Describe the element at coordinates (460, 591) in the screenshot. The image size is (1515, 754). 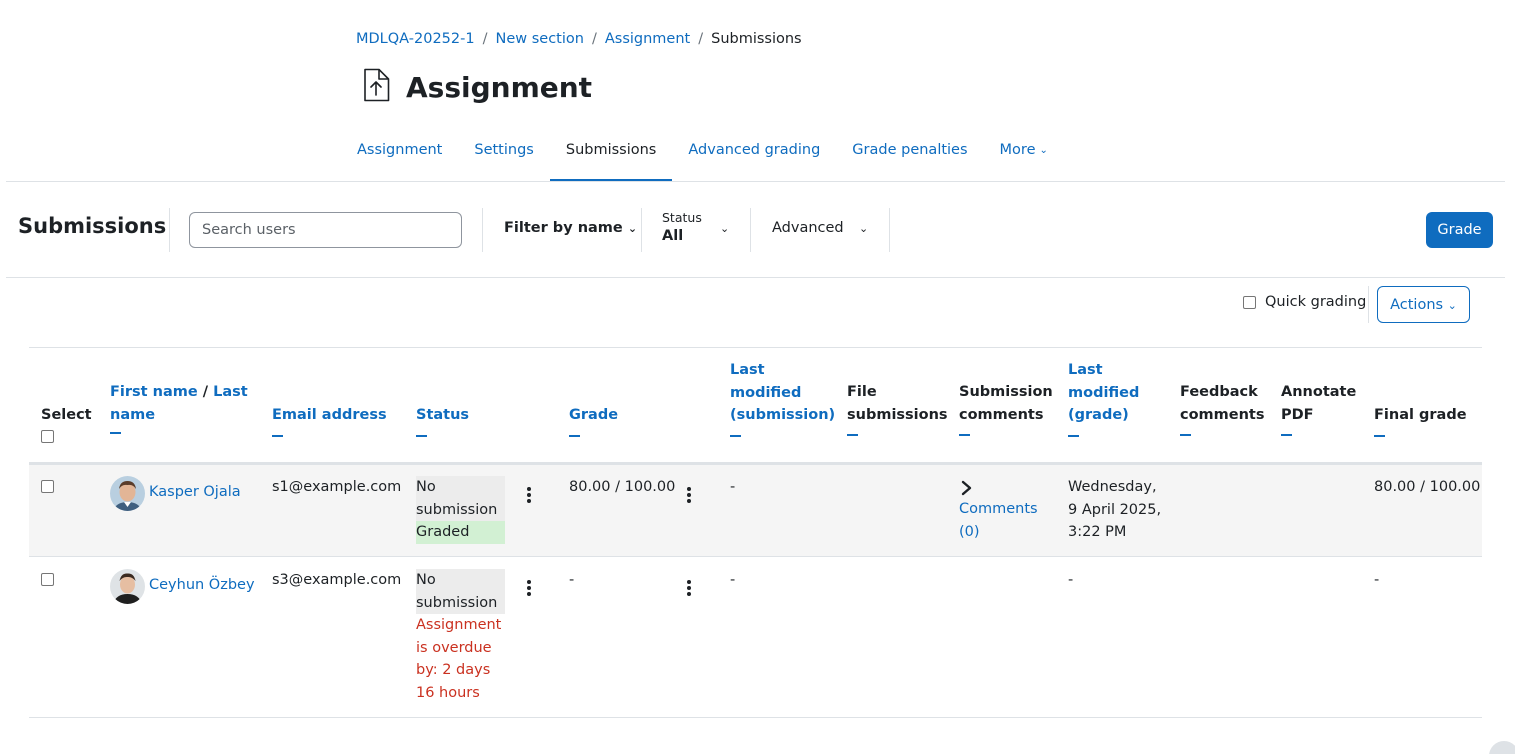
I see `submission-status-badge: No submission` at that location.